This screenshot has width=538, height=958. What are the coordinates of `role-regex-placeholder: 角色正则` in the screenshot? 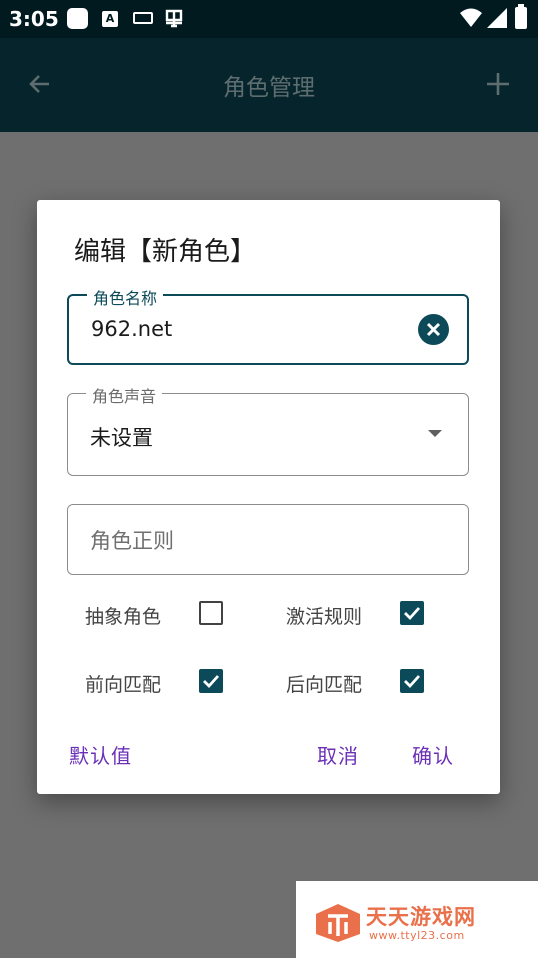 It's located at (132, 541).